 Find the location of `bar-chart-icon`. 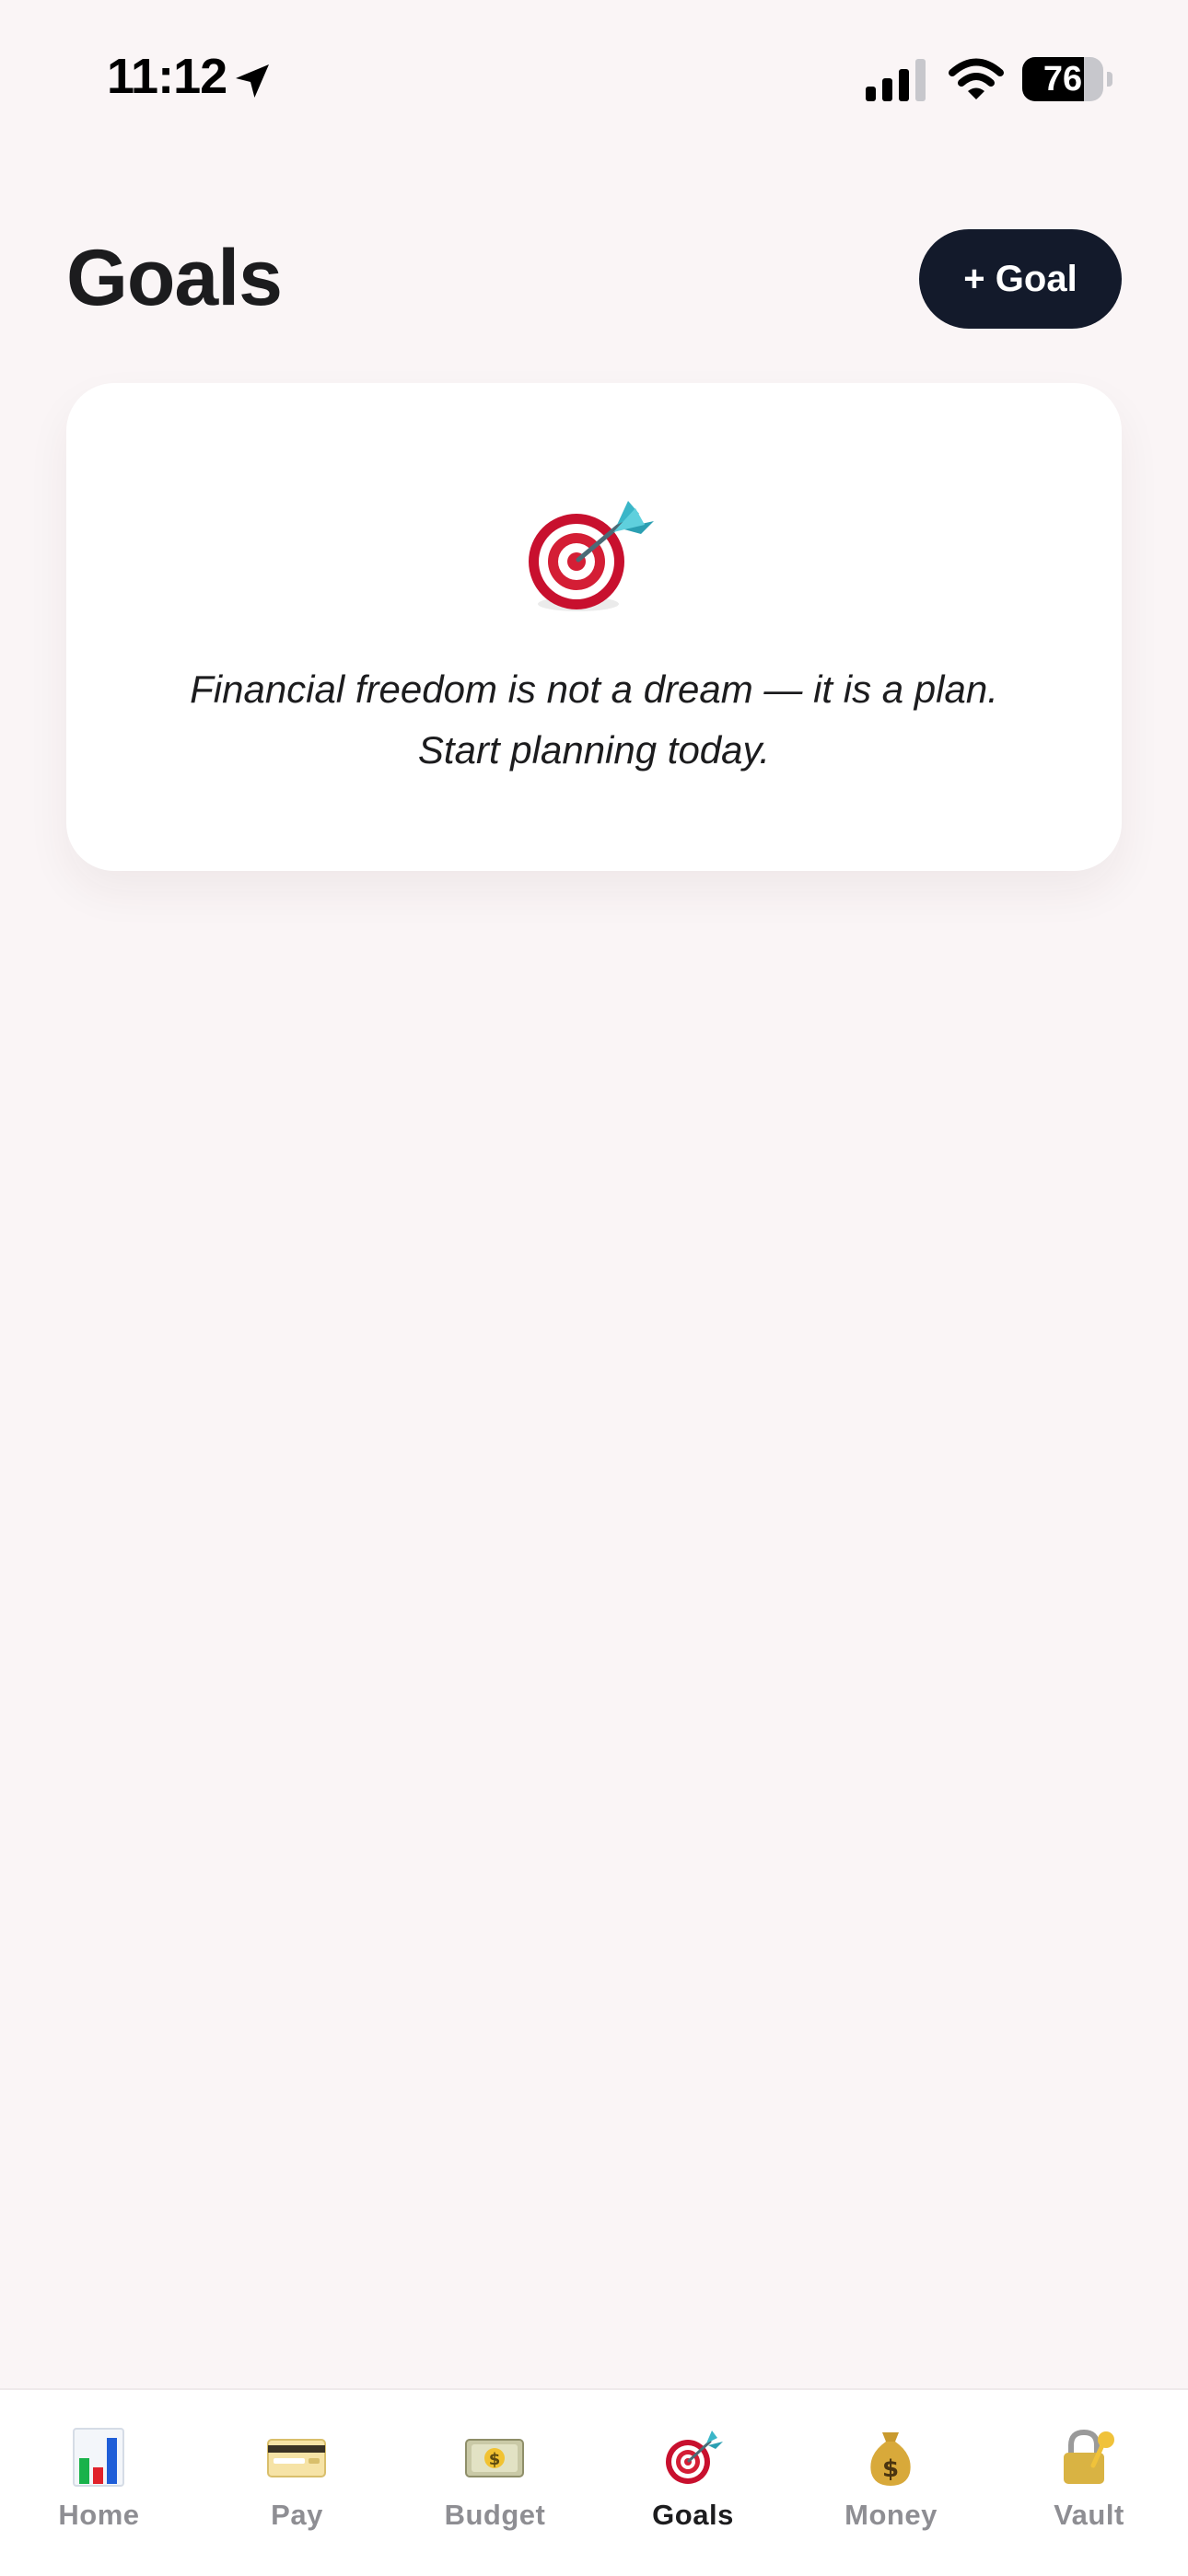

bar-chart-icon is located at coordinates (98, 2457).